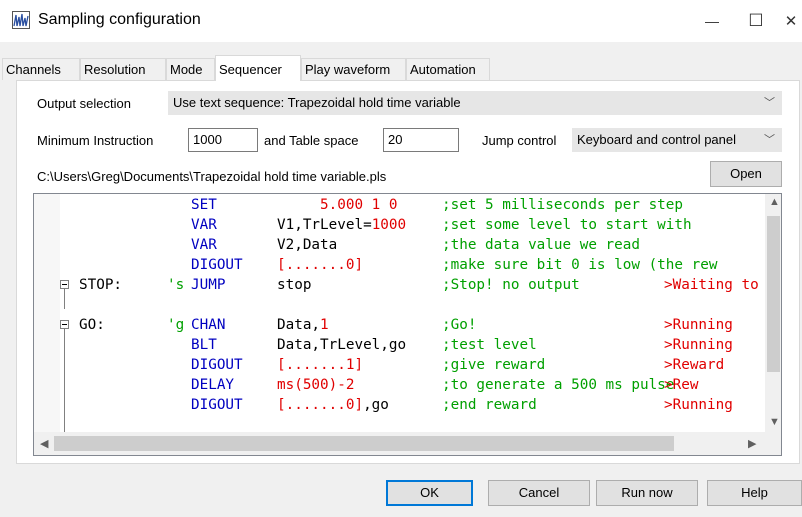 The image size is (802, 517). Describe the element at coordinates (773, 443) in the screenshot. I see `scroll-corner` at that location.